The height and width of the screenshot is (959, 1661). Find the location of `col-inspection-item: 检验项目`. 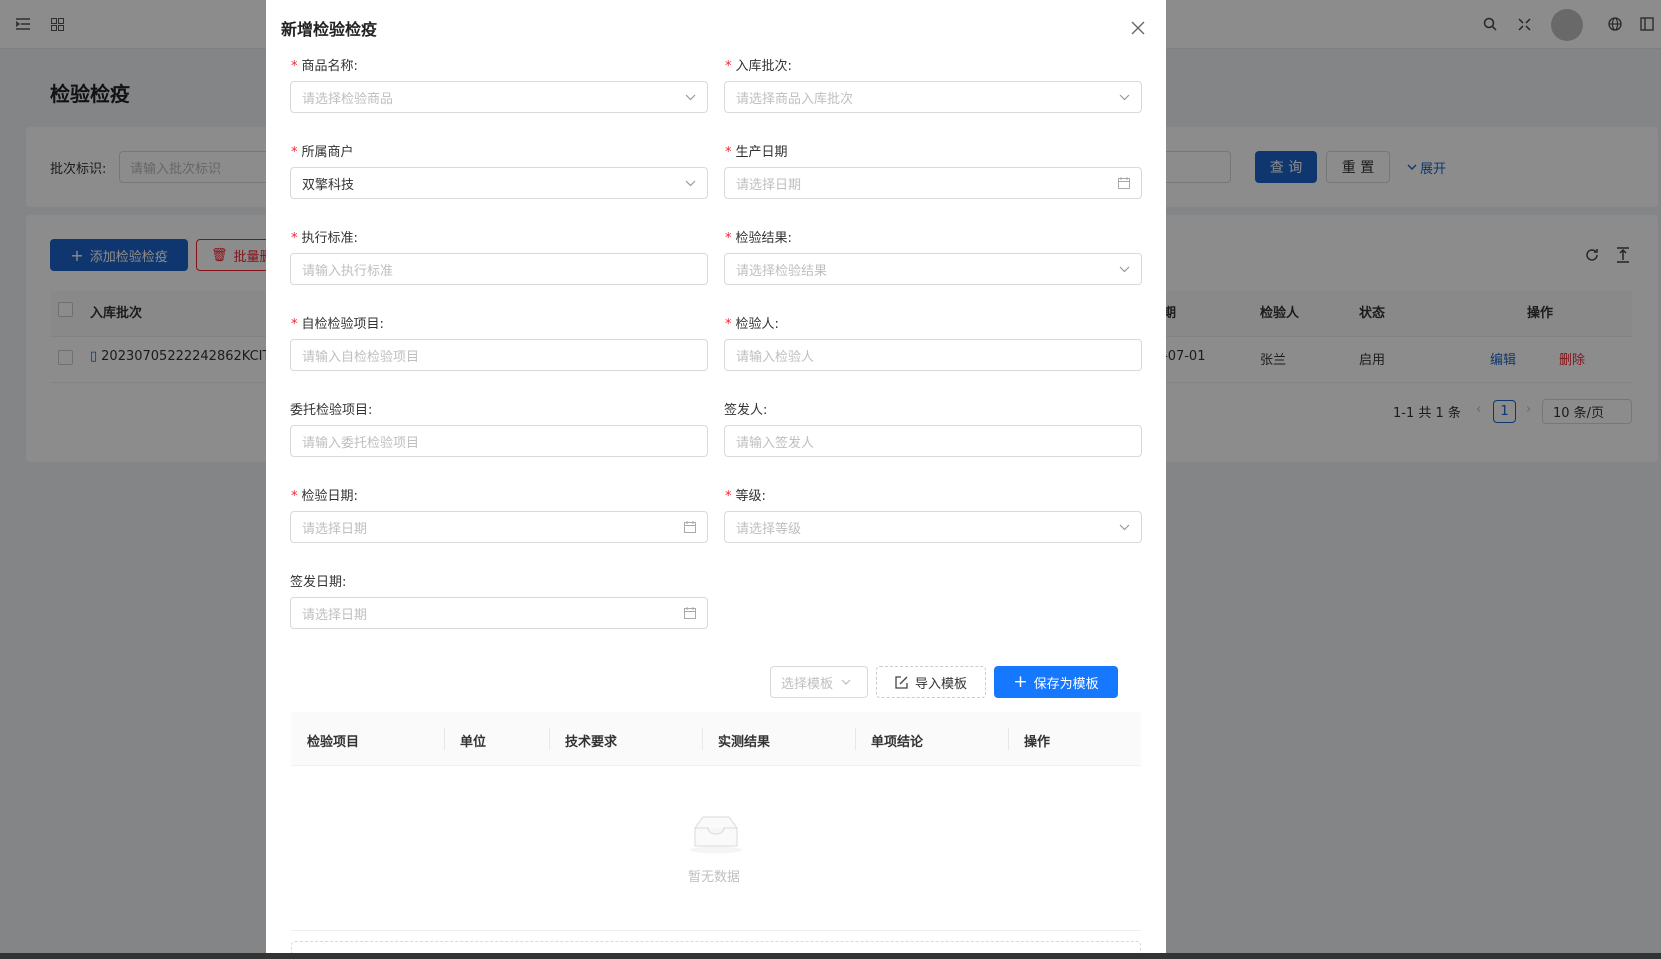

col-inspection-item: 检验项目 is located at coordinates (333, 742).